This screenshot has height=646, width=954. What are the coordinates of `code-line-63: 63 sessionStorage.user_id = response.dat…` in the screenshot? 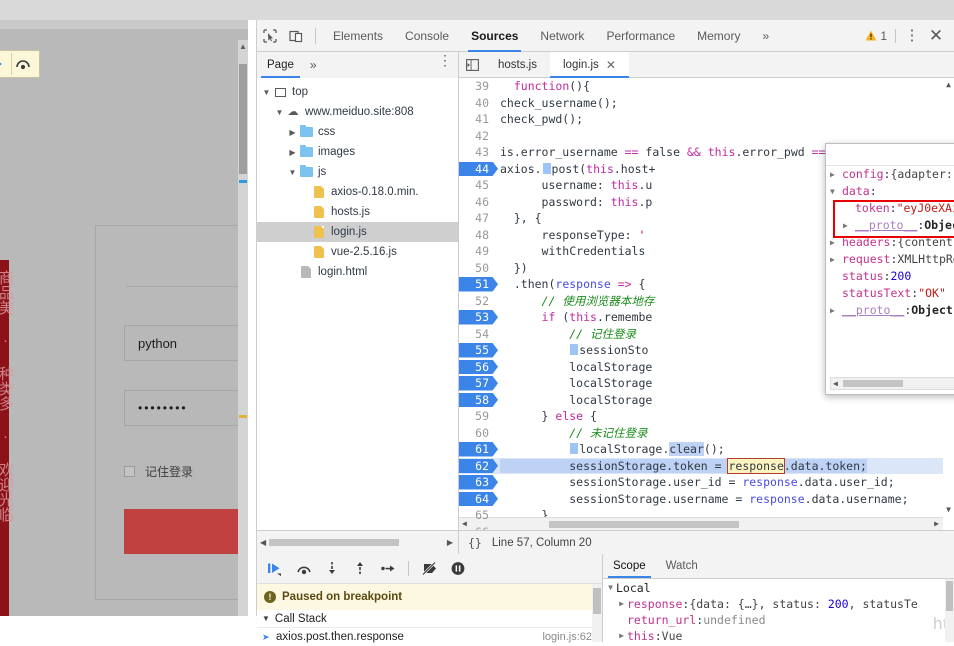 It's located at (706, 482).